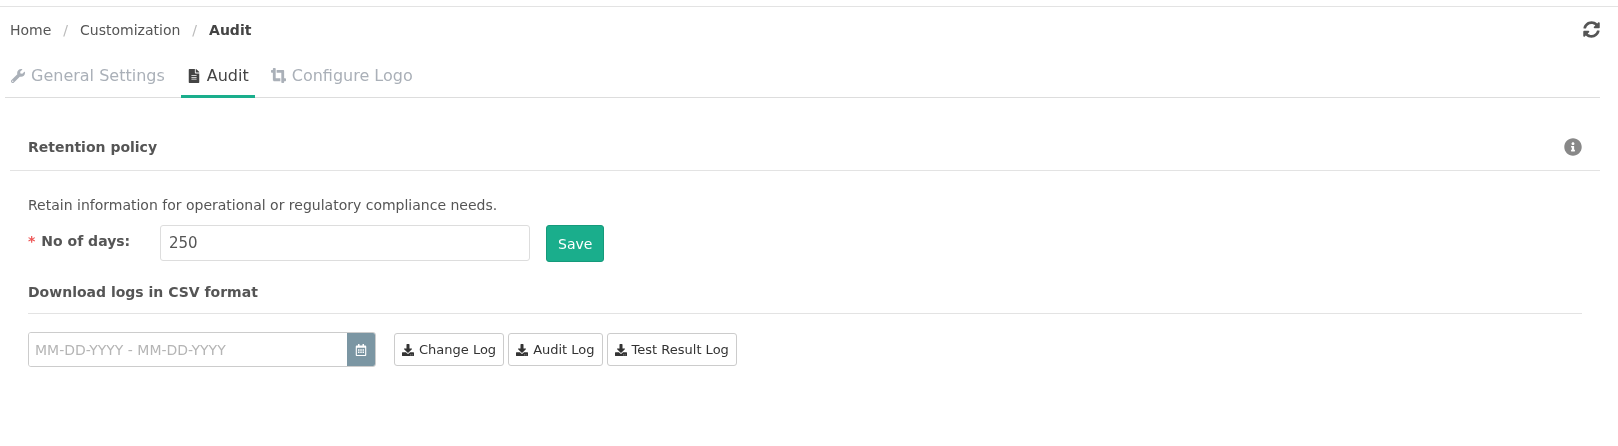  I want to click on info-icon, so click(1573, 147).